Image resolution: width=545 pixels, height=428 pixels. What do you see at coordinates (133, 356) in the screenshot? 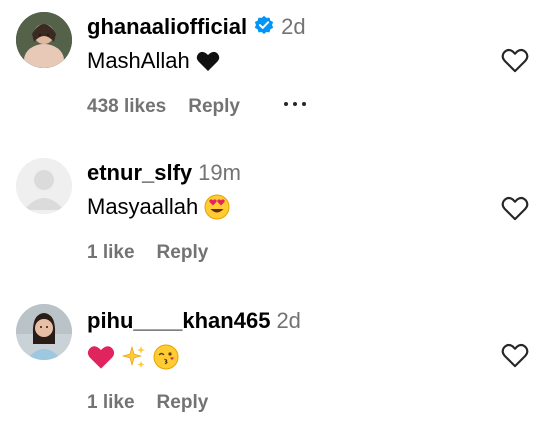
I see `sparkles-emoji` at bounding box center [133, 356].